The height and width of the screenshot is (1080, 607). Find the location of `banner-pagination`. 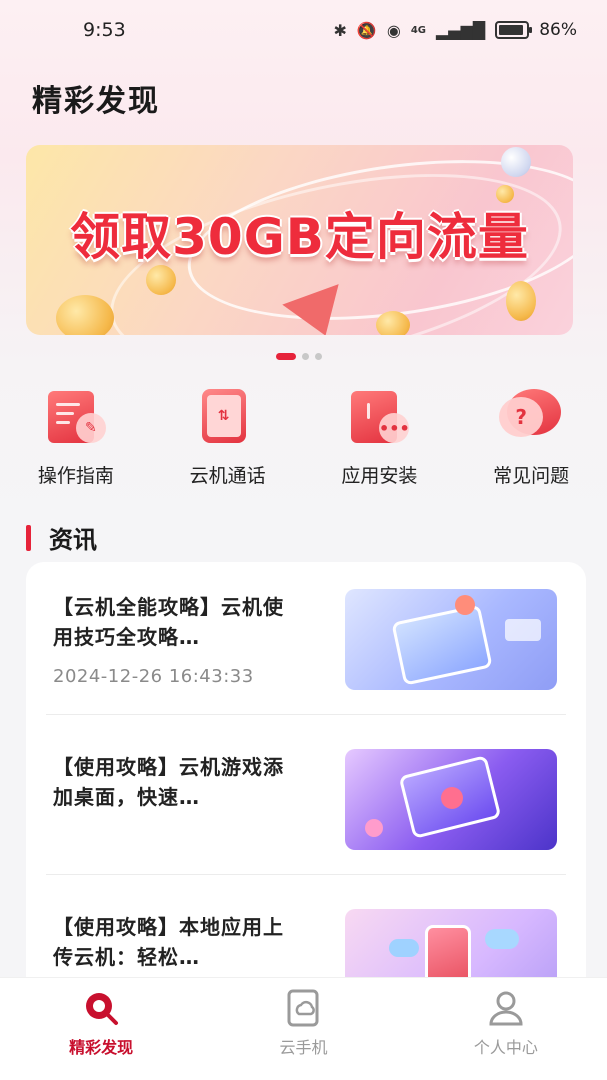

banner-pagination is located at coordinates (299, 356).